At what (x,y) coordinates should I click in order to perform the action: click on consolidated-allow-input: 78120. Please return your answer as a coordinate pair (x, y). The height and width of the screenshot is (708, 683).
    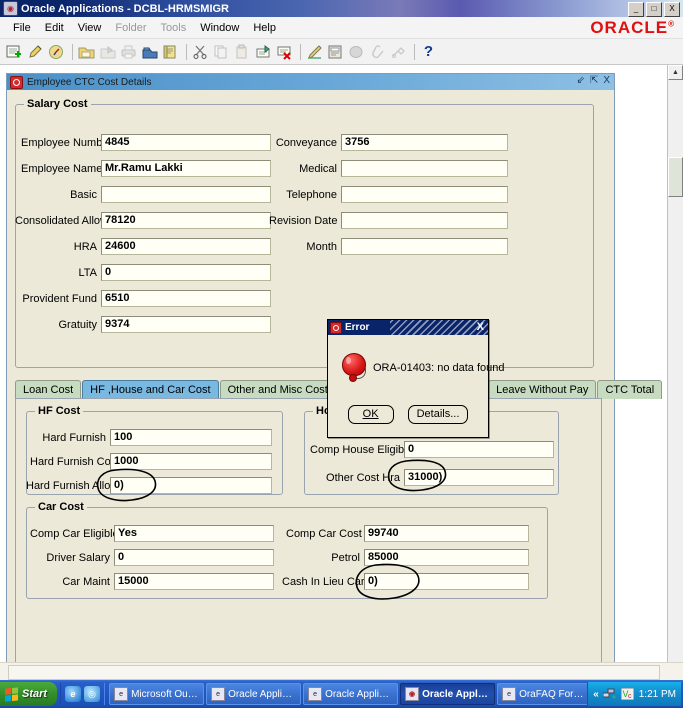
    Looking at the image, I should click on (186, 220).